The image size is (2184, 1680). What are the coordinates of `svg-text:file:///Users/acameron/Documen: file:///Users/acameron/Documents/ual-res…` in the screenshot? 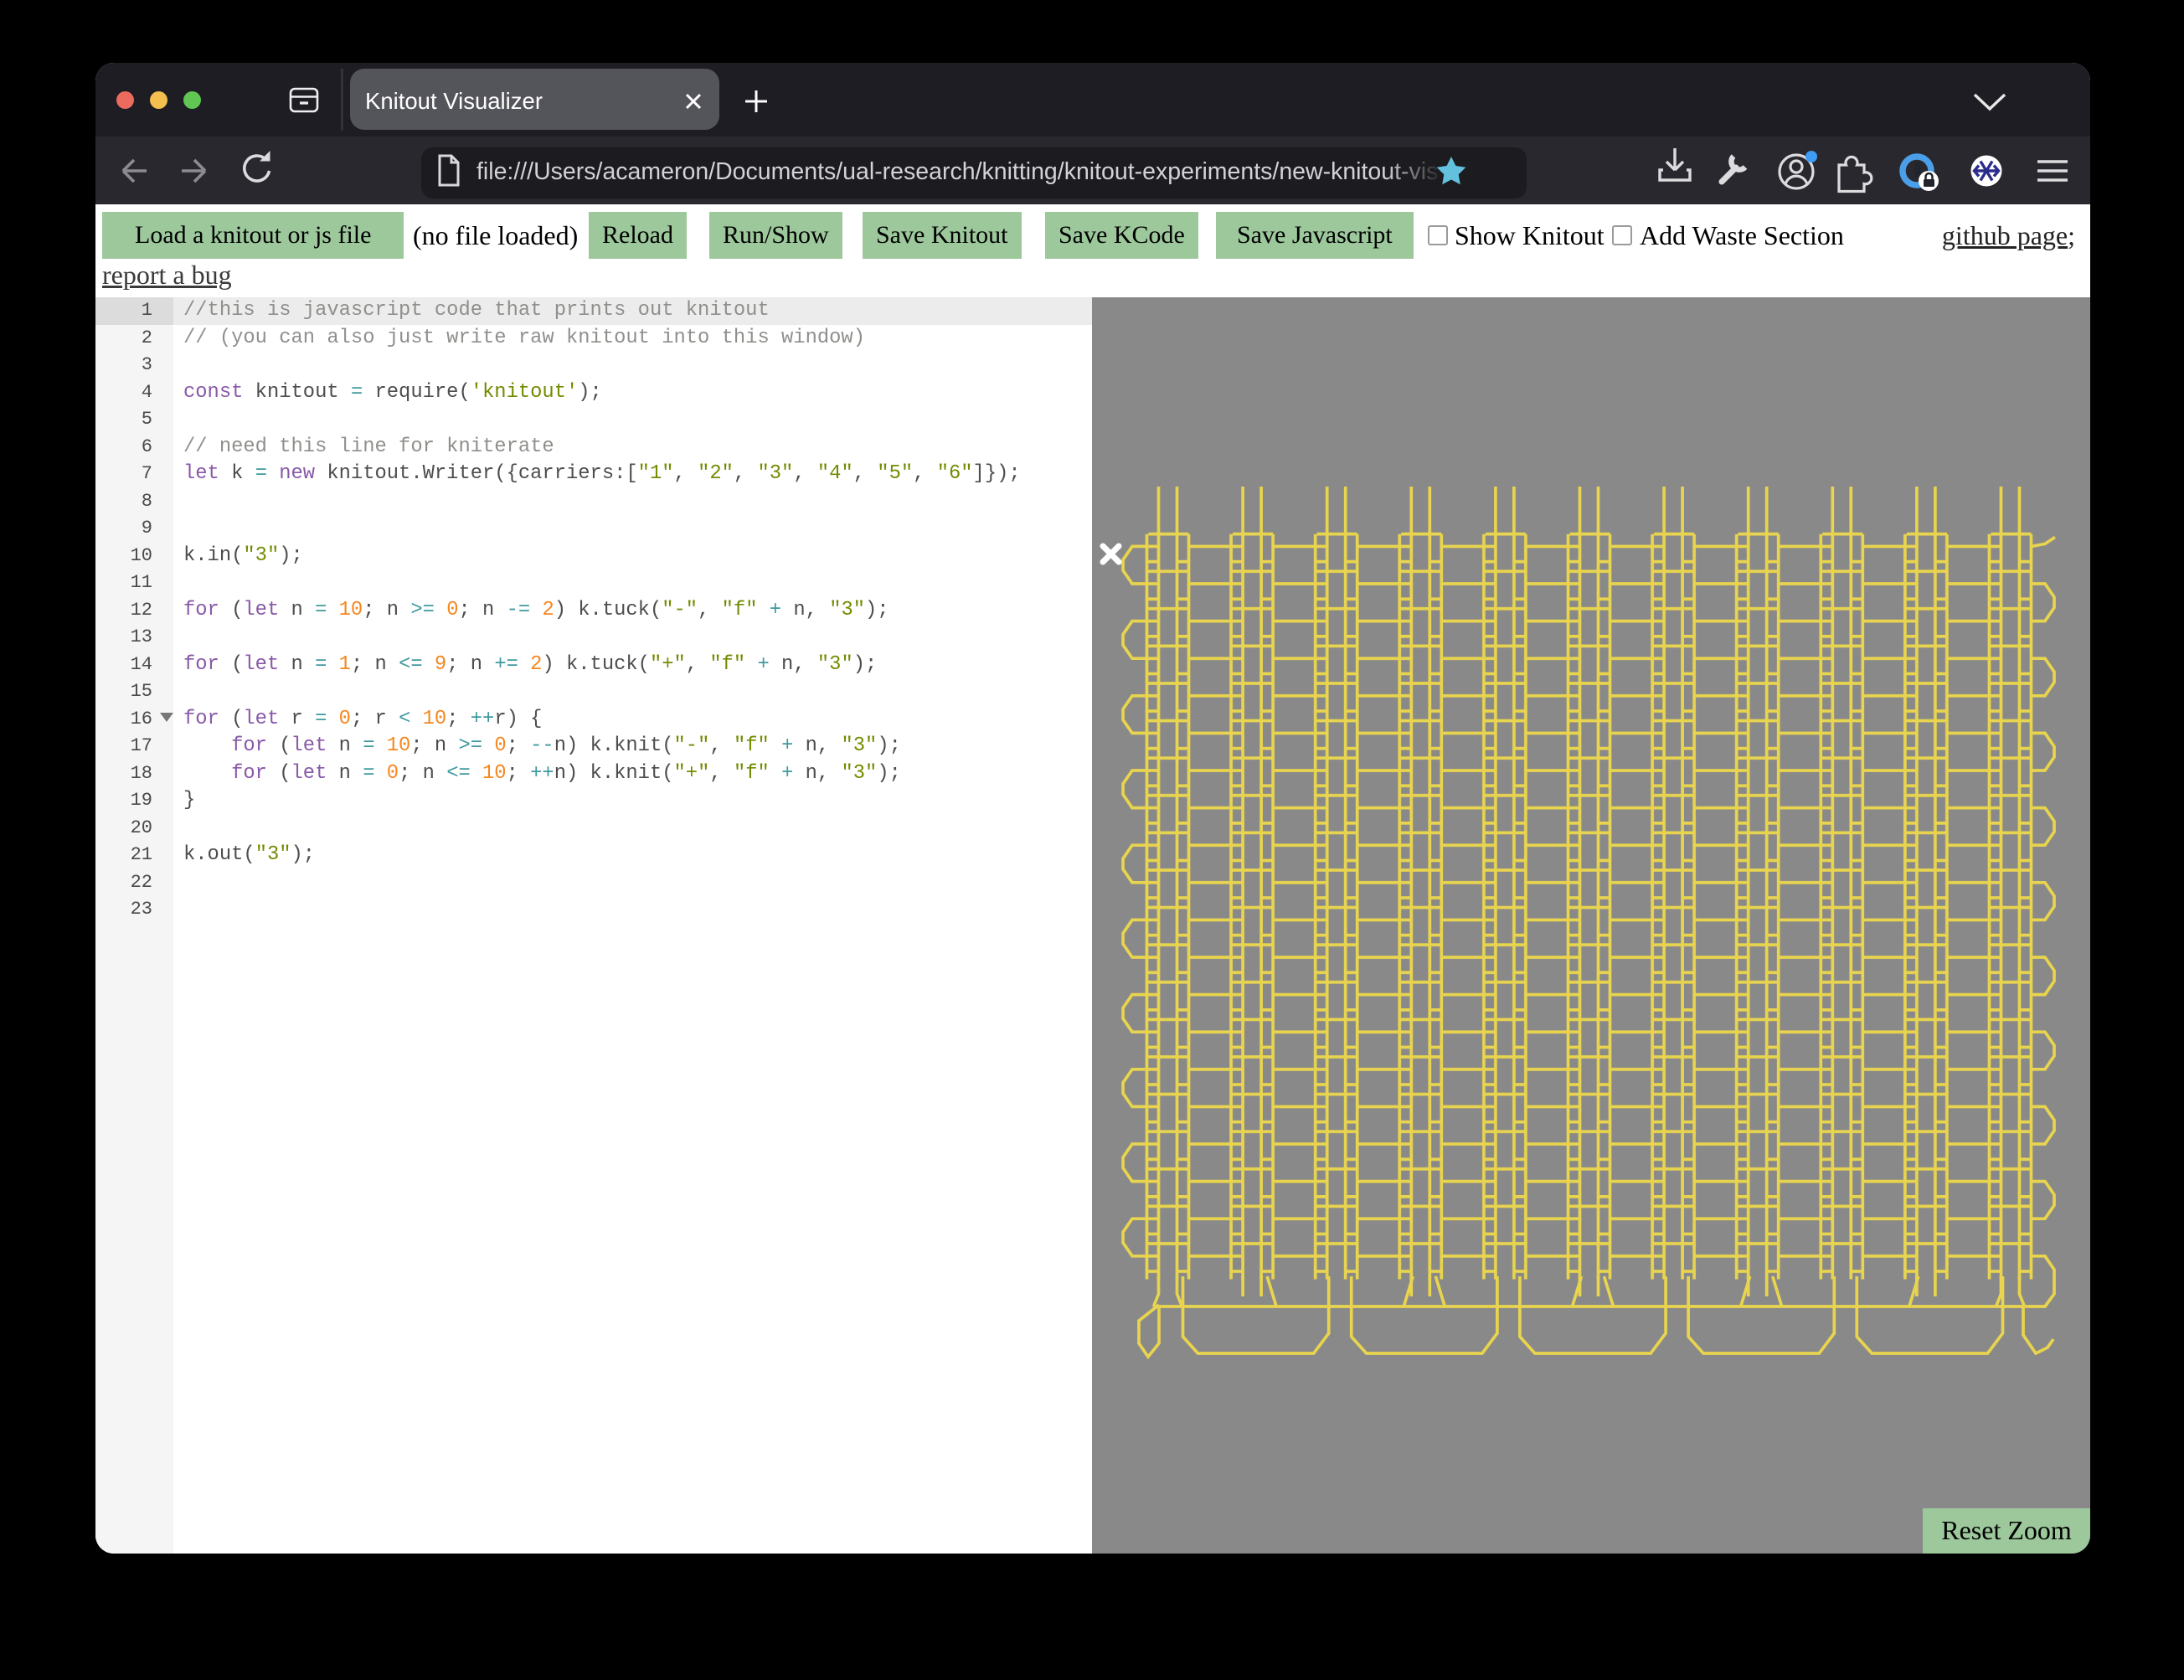 It's located at (957, 171).